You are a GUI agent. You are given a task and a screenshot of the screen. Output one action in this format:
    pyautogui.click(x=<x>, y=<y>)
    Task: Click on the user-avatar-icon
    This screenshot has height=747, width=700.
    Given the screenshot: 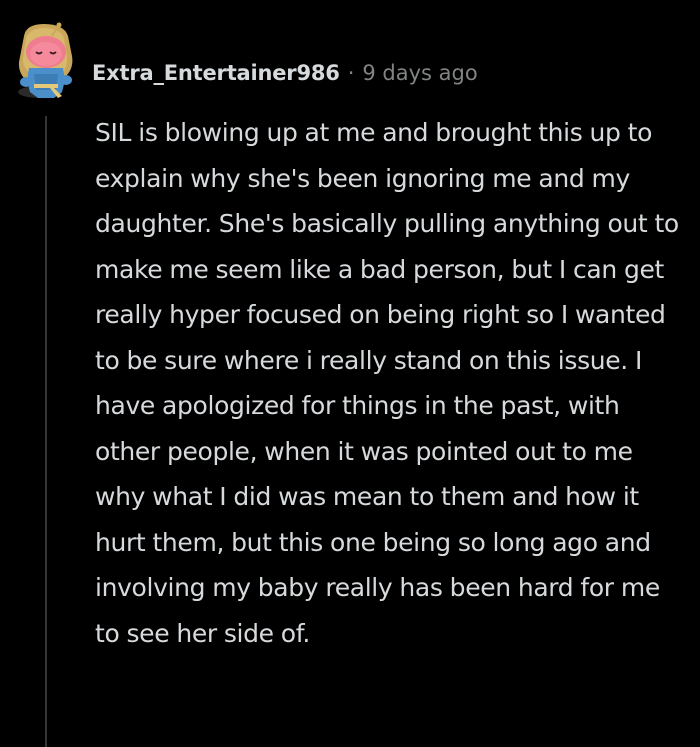 What is the action you would take?
    pyautogui.click(x=46, y=63)
    